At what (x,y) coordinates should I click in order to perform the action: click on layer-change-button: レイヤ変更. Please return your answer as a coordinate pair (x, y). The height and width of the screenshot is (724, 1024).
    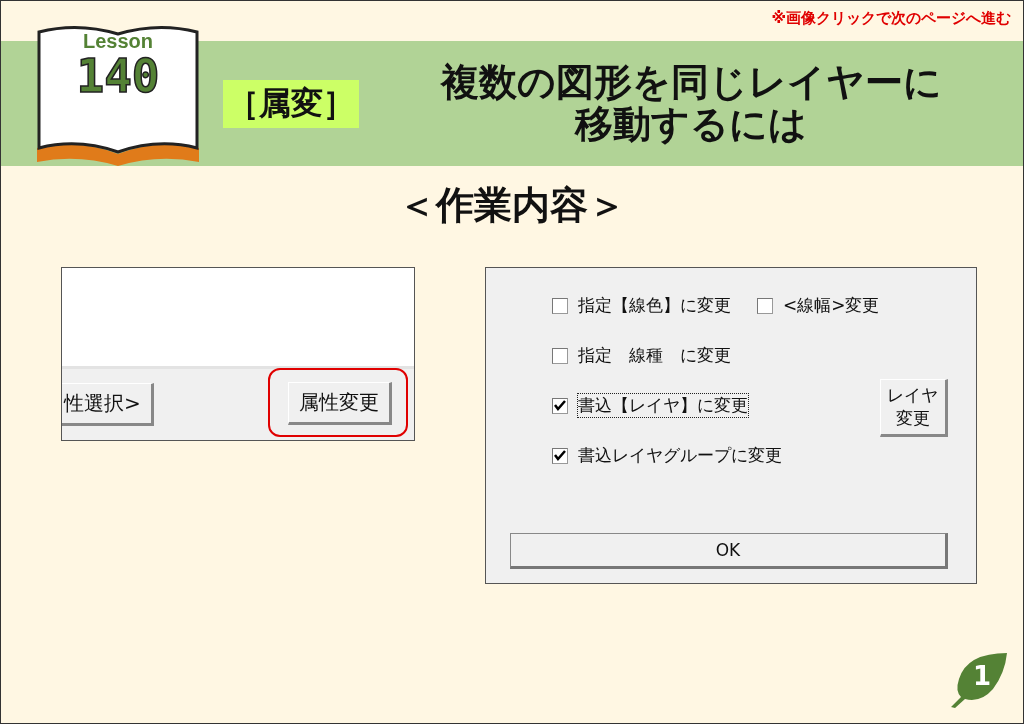
    Looking at the image, I should click on (913, 408).